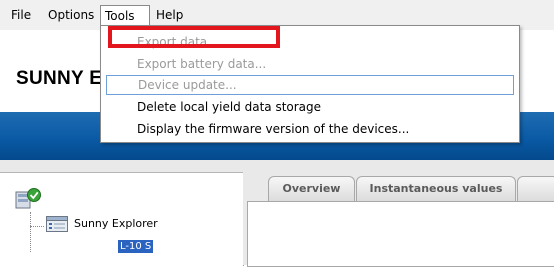 The width and height of the screenshot is (554, 267). What do you see at coordinates (436, 188) in the screenshot?
I see `tab-instantaneous-values: Instantaneous values` at bounding box center [436, 188].